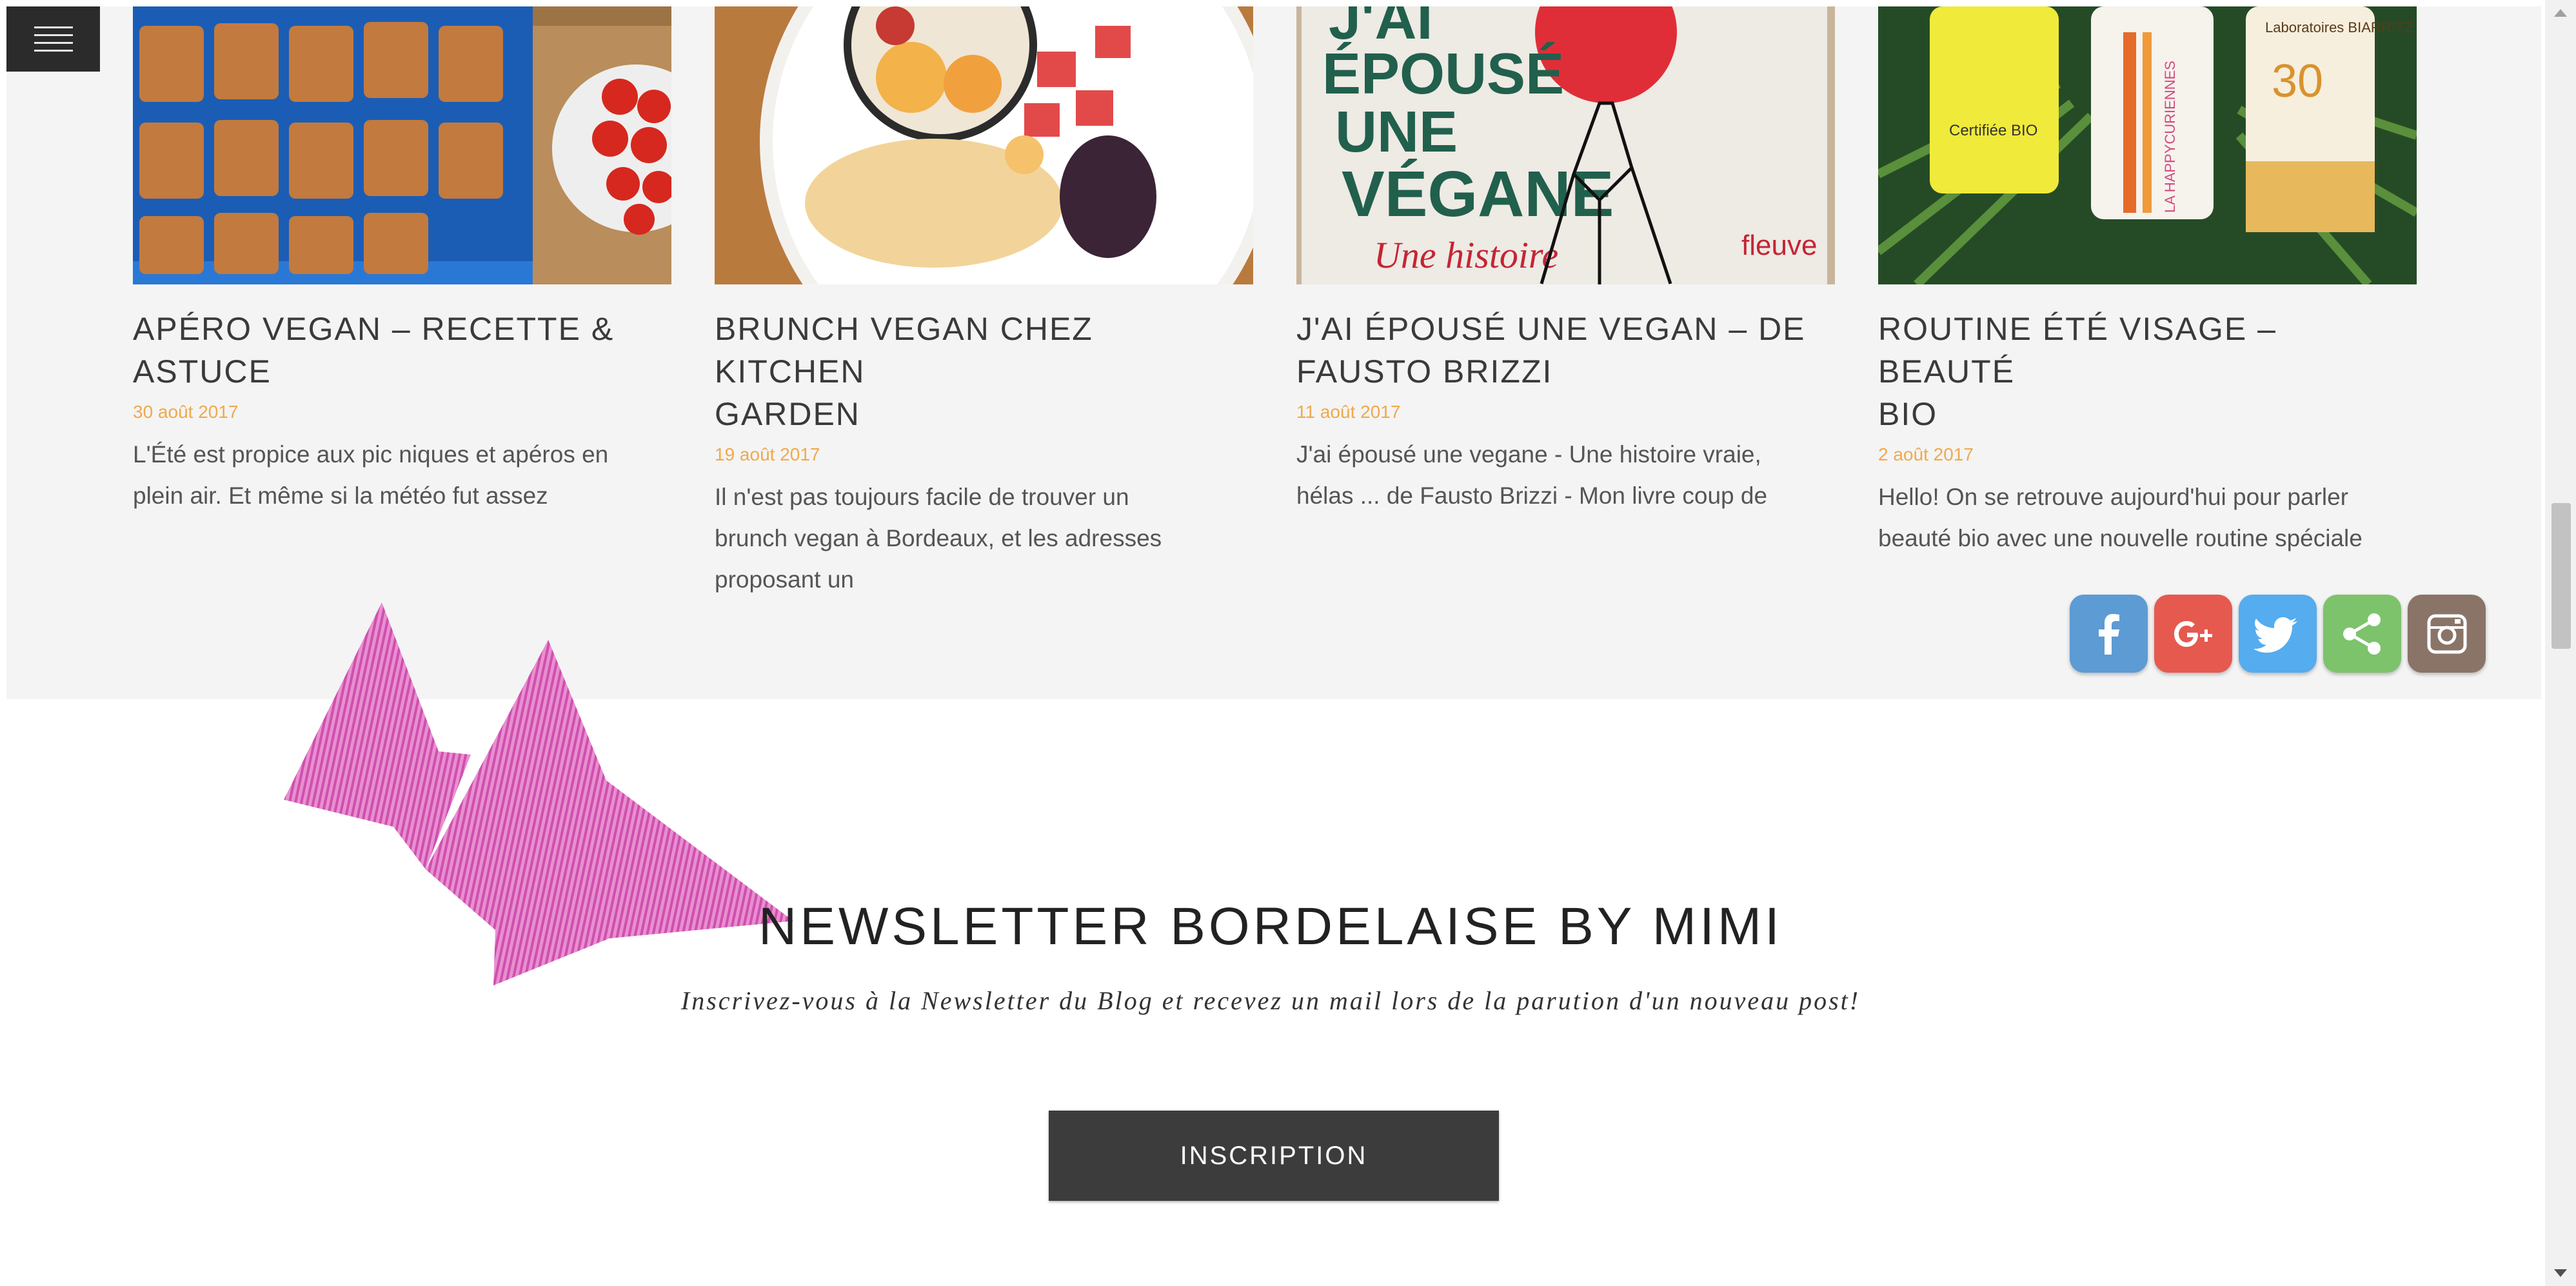 This screenshot has width=2576, height=1286. I want to click on share-icon, so click(2362, 634).